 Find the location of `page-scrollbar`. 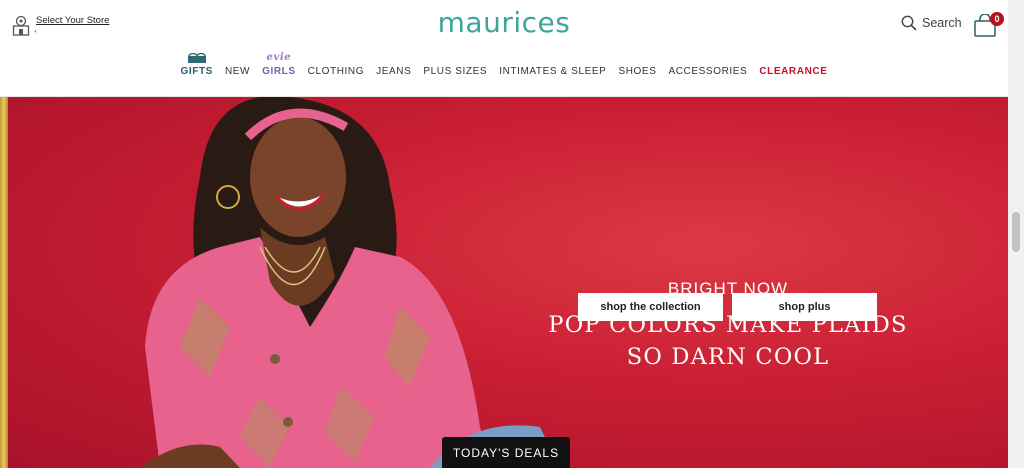

page-scrollbar is located at coordinates (1016, 234).